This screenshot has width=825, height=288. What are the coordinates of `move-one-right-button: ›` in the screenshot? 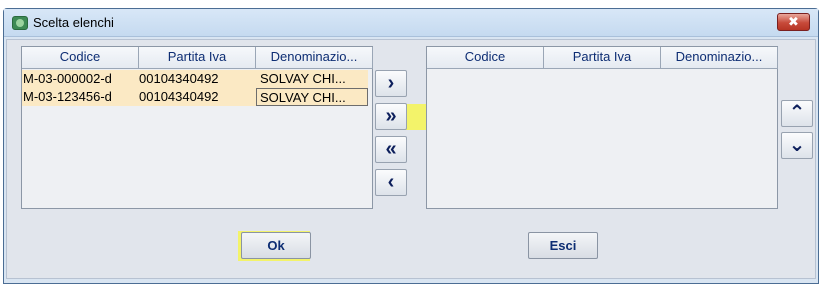 It's located at (391, 83).